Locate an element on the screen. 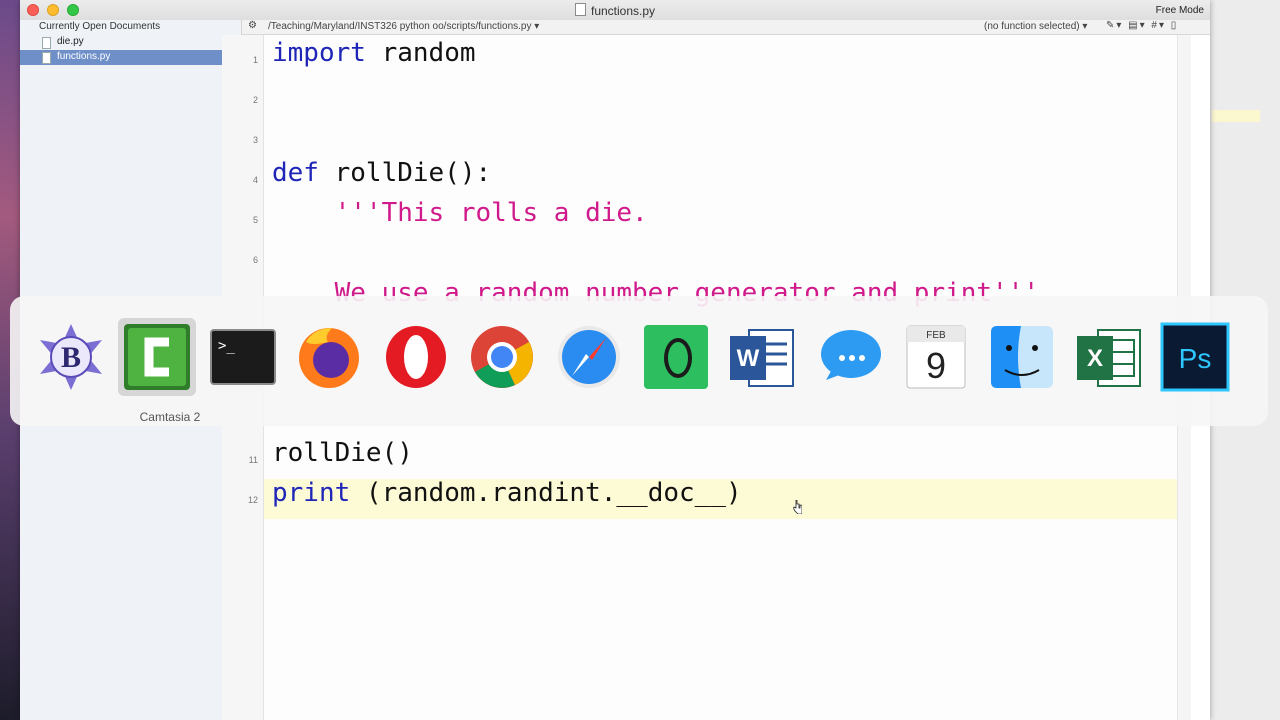 The height and width of the screenshot is (720, 1280). app-photoshop: Ps is located at coordinates (1195, 357).